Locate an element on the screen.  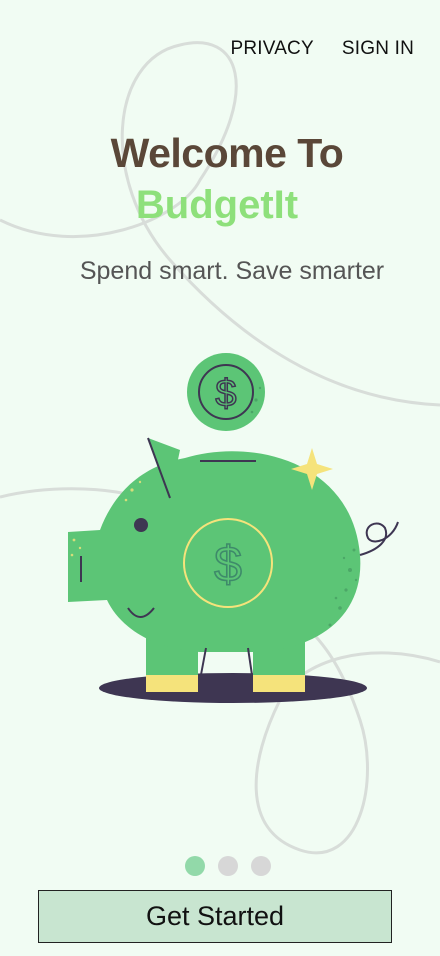
sign-in-link: SIGN IN is located at coordinates (378, 49).